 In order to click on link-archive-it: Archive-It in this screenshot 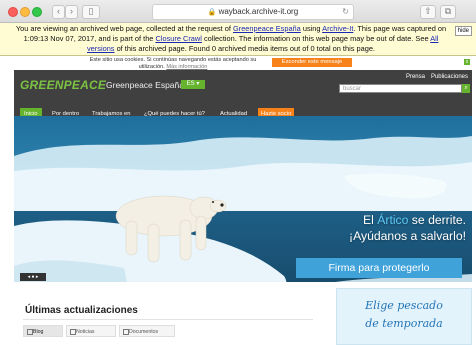, I will do `click(337, 28)`.